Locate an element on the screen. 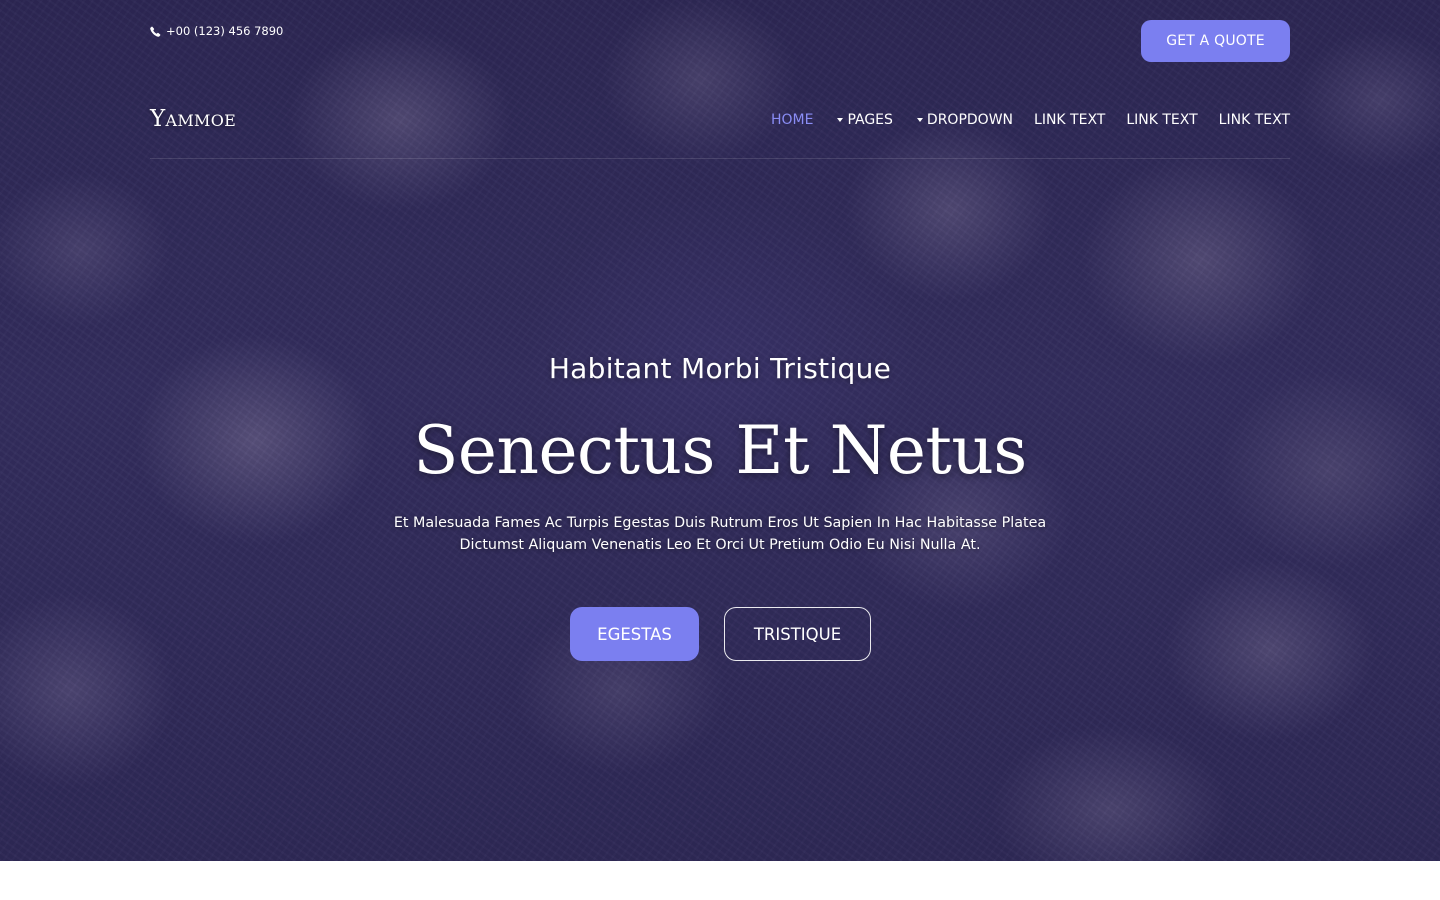 This screenshot has width=1440, height=900. phone-number: +00 (123) 456 7890 is located at coordinates (225, 31).